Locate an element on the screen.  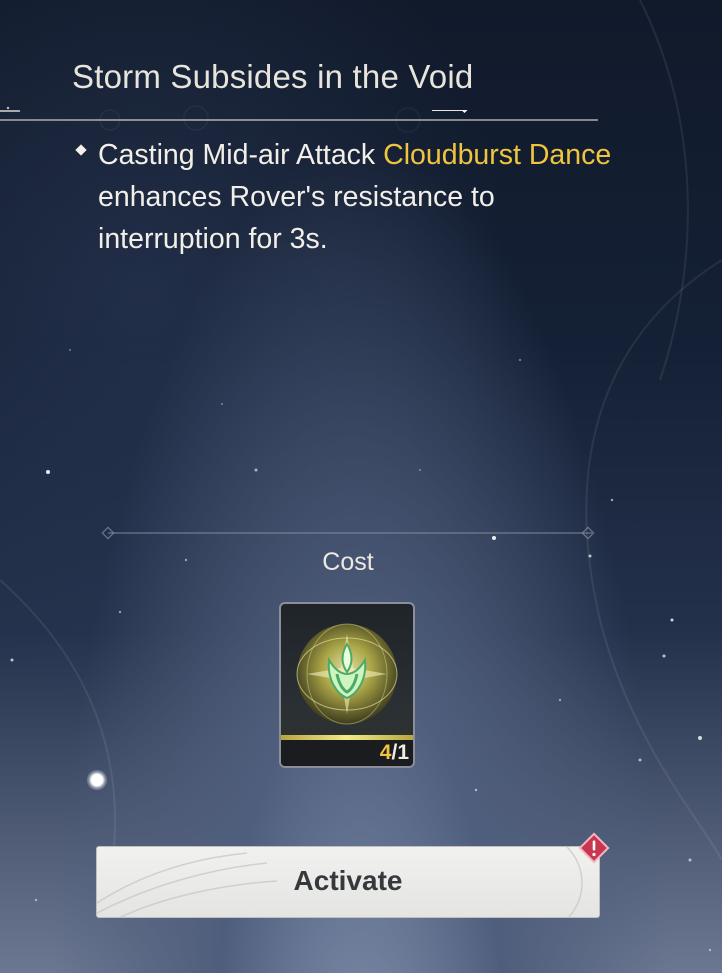
cost-divider is located at coordinates (348, 533).